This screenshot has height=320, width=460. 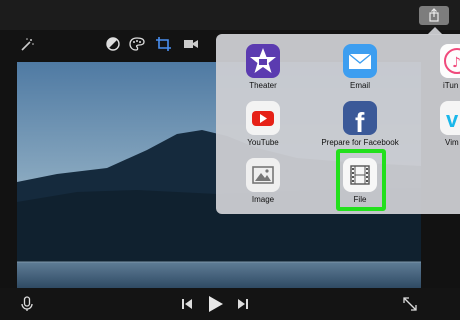 I want to click on theater-label: Theater, so click(x=263, y=85).